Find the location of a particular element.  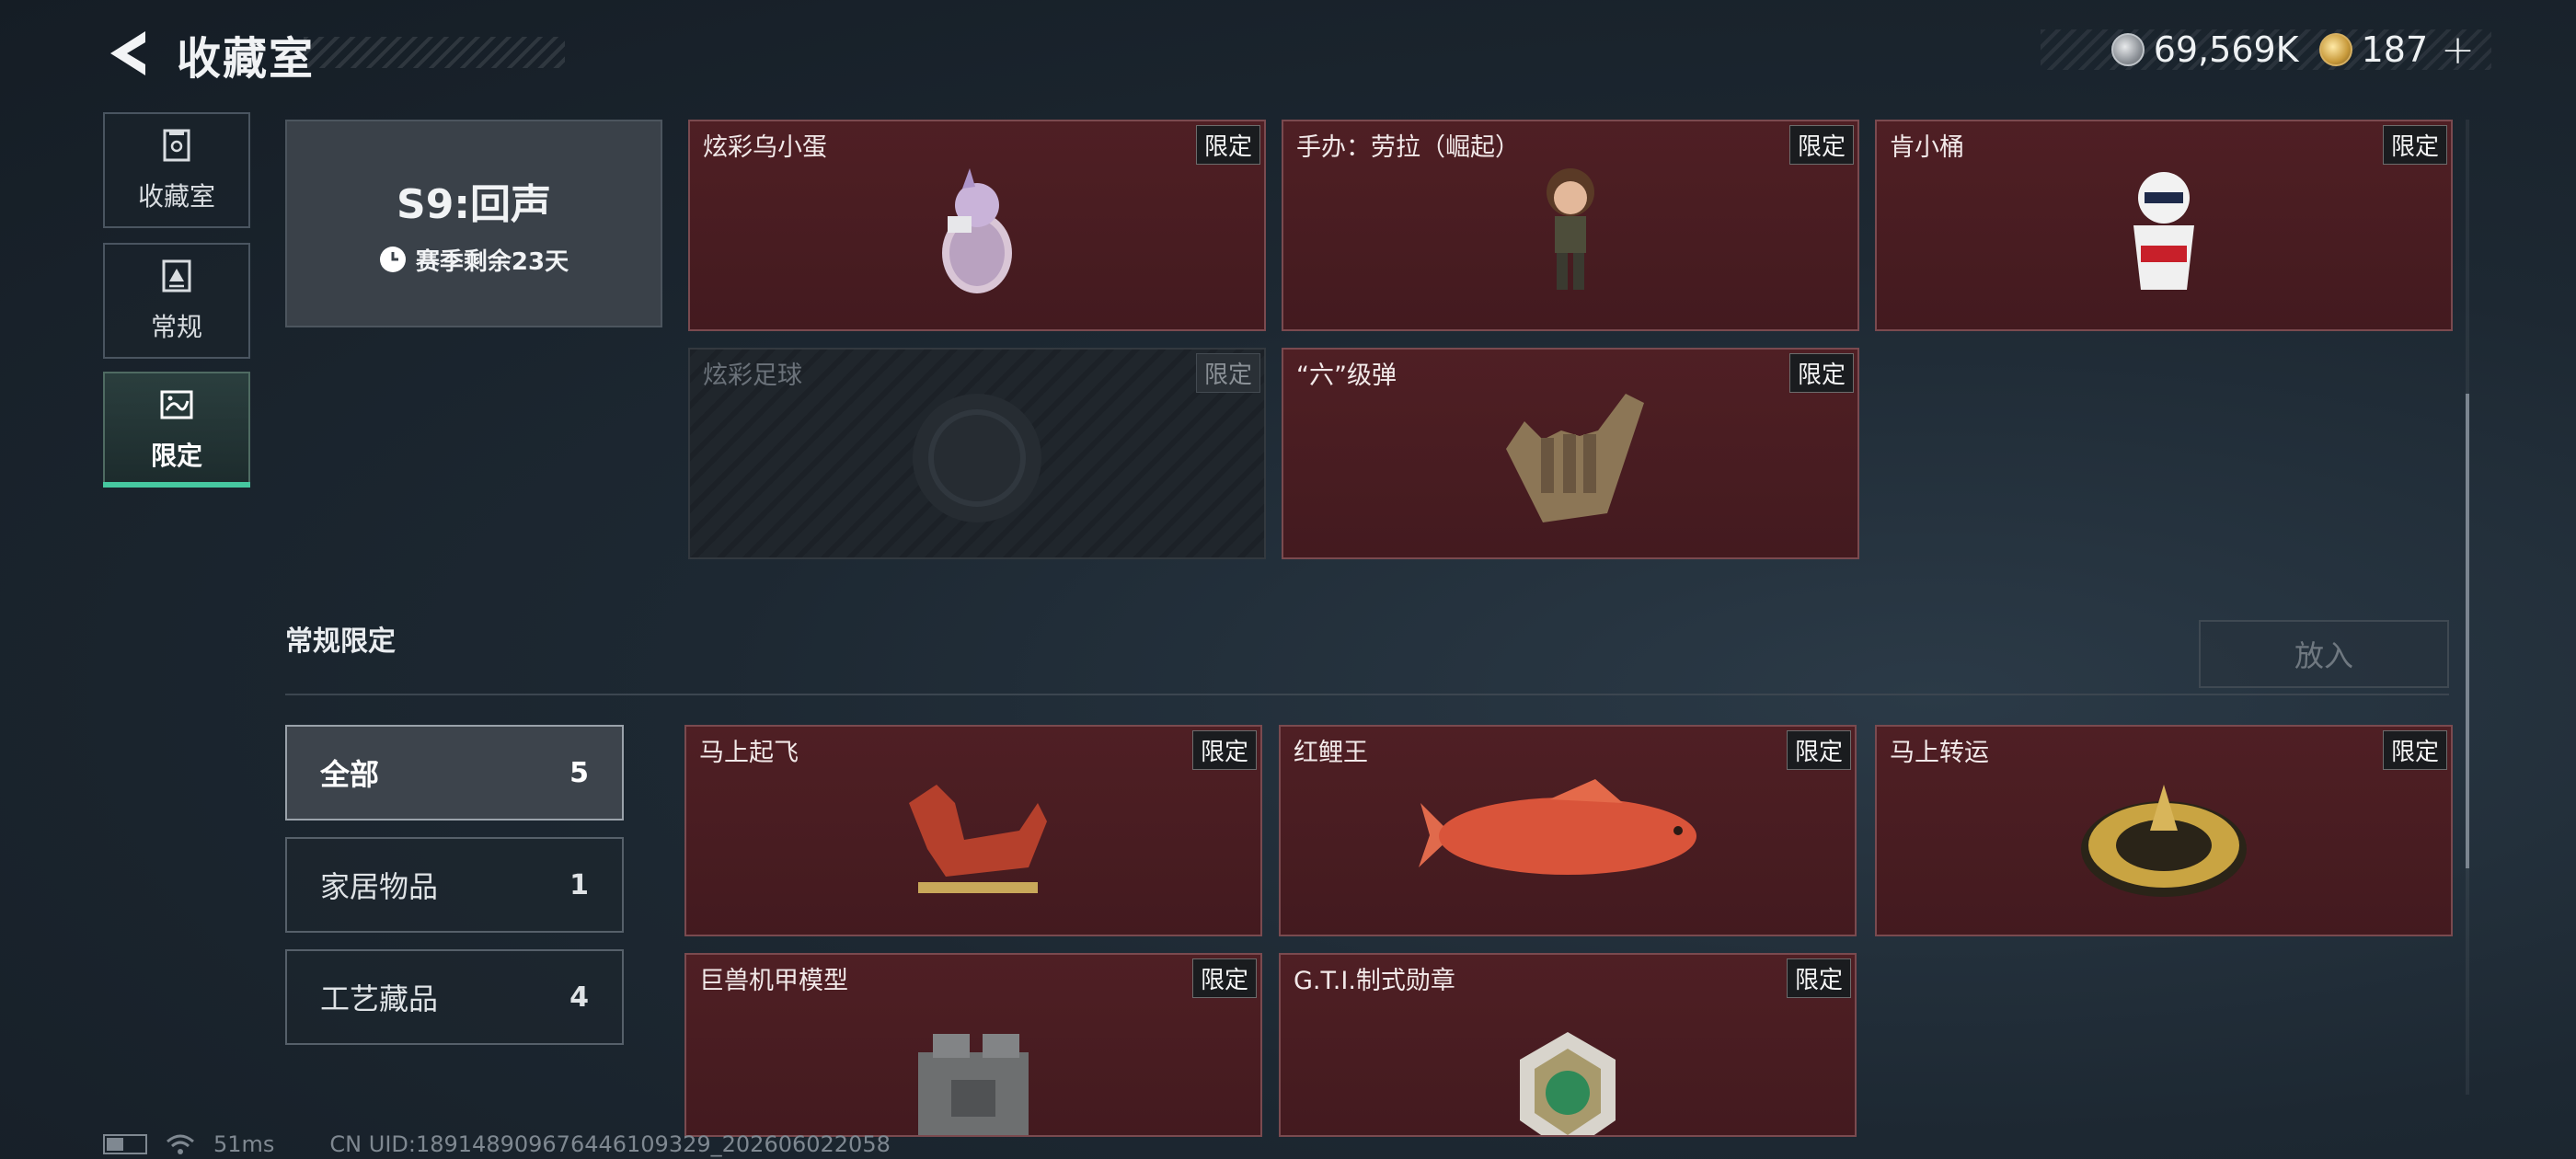

add-currency-button: + is located at coordinates (2458, 50).